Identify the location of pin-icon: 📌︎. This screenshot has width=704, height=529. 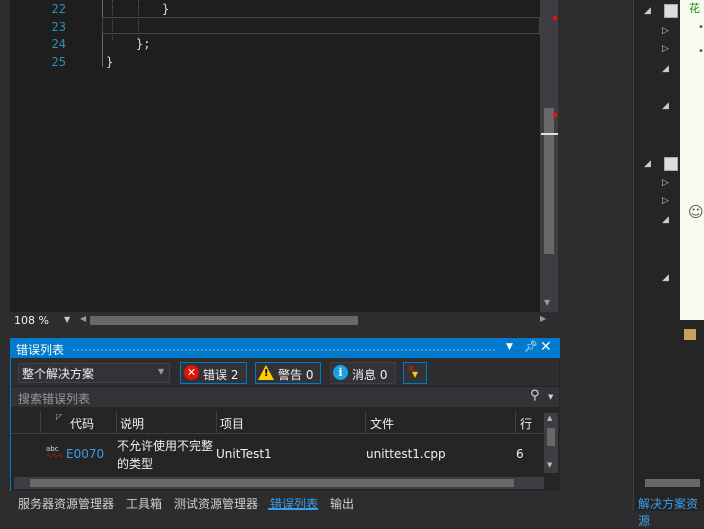
(531, 346).